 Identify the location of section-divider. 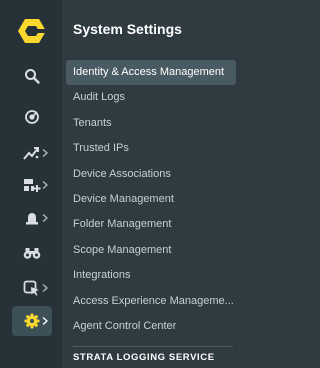
(153, 346).